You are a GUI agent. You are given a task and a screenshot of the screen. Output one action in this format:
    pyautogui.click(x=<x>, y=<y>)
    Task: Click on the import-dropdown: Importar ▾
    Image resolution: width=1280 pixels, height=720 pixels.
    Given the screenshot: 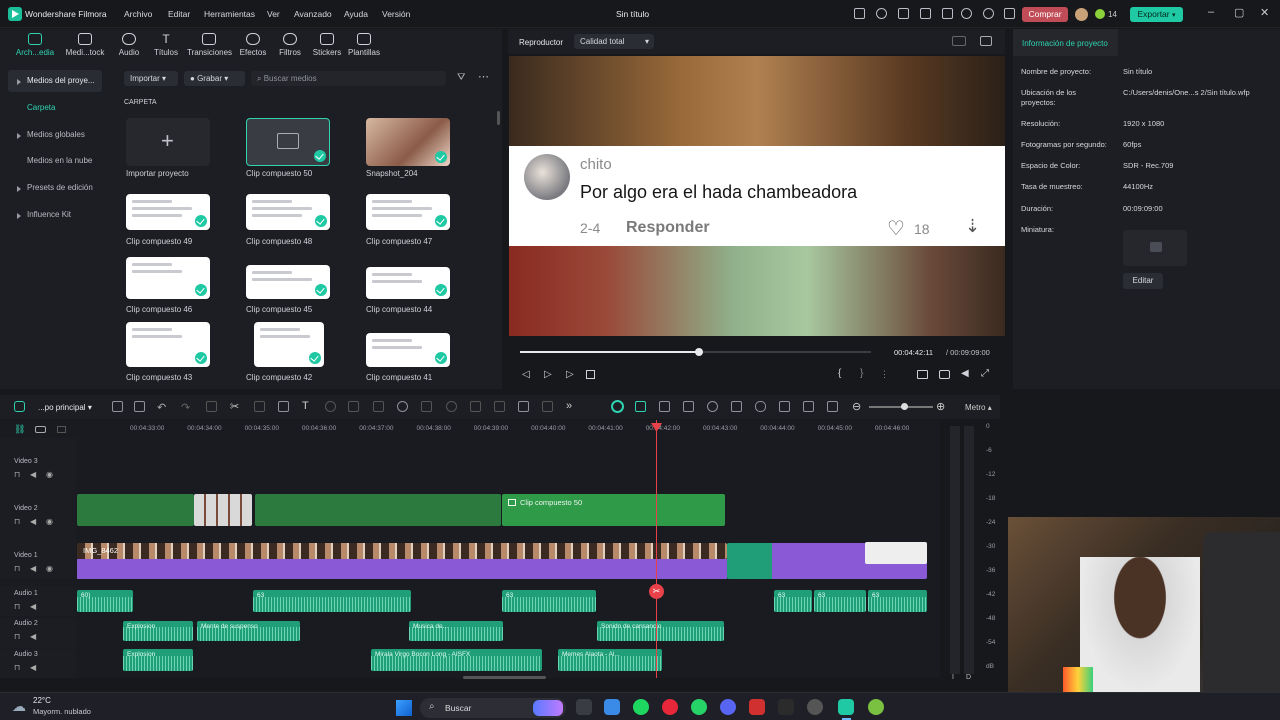 What is the action you would take?
    pyautogui.click(x=151, y=78)
    